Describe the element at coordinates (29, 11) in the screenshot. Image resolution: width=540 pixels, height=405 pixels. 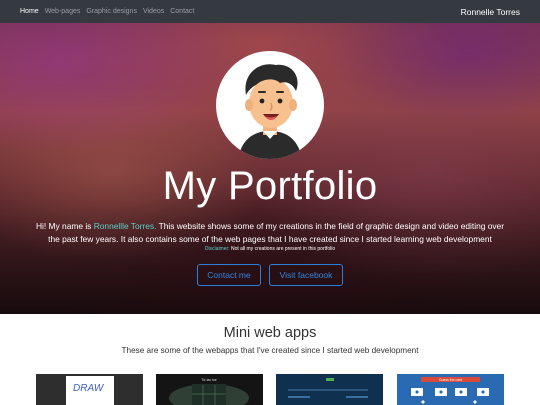
I see `nav-link-home: Home` at that location.